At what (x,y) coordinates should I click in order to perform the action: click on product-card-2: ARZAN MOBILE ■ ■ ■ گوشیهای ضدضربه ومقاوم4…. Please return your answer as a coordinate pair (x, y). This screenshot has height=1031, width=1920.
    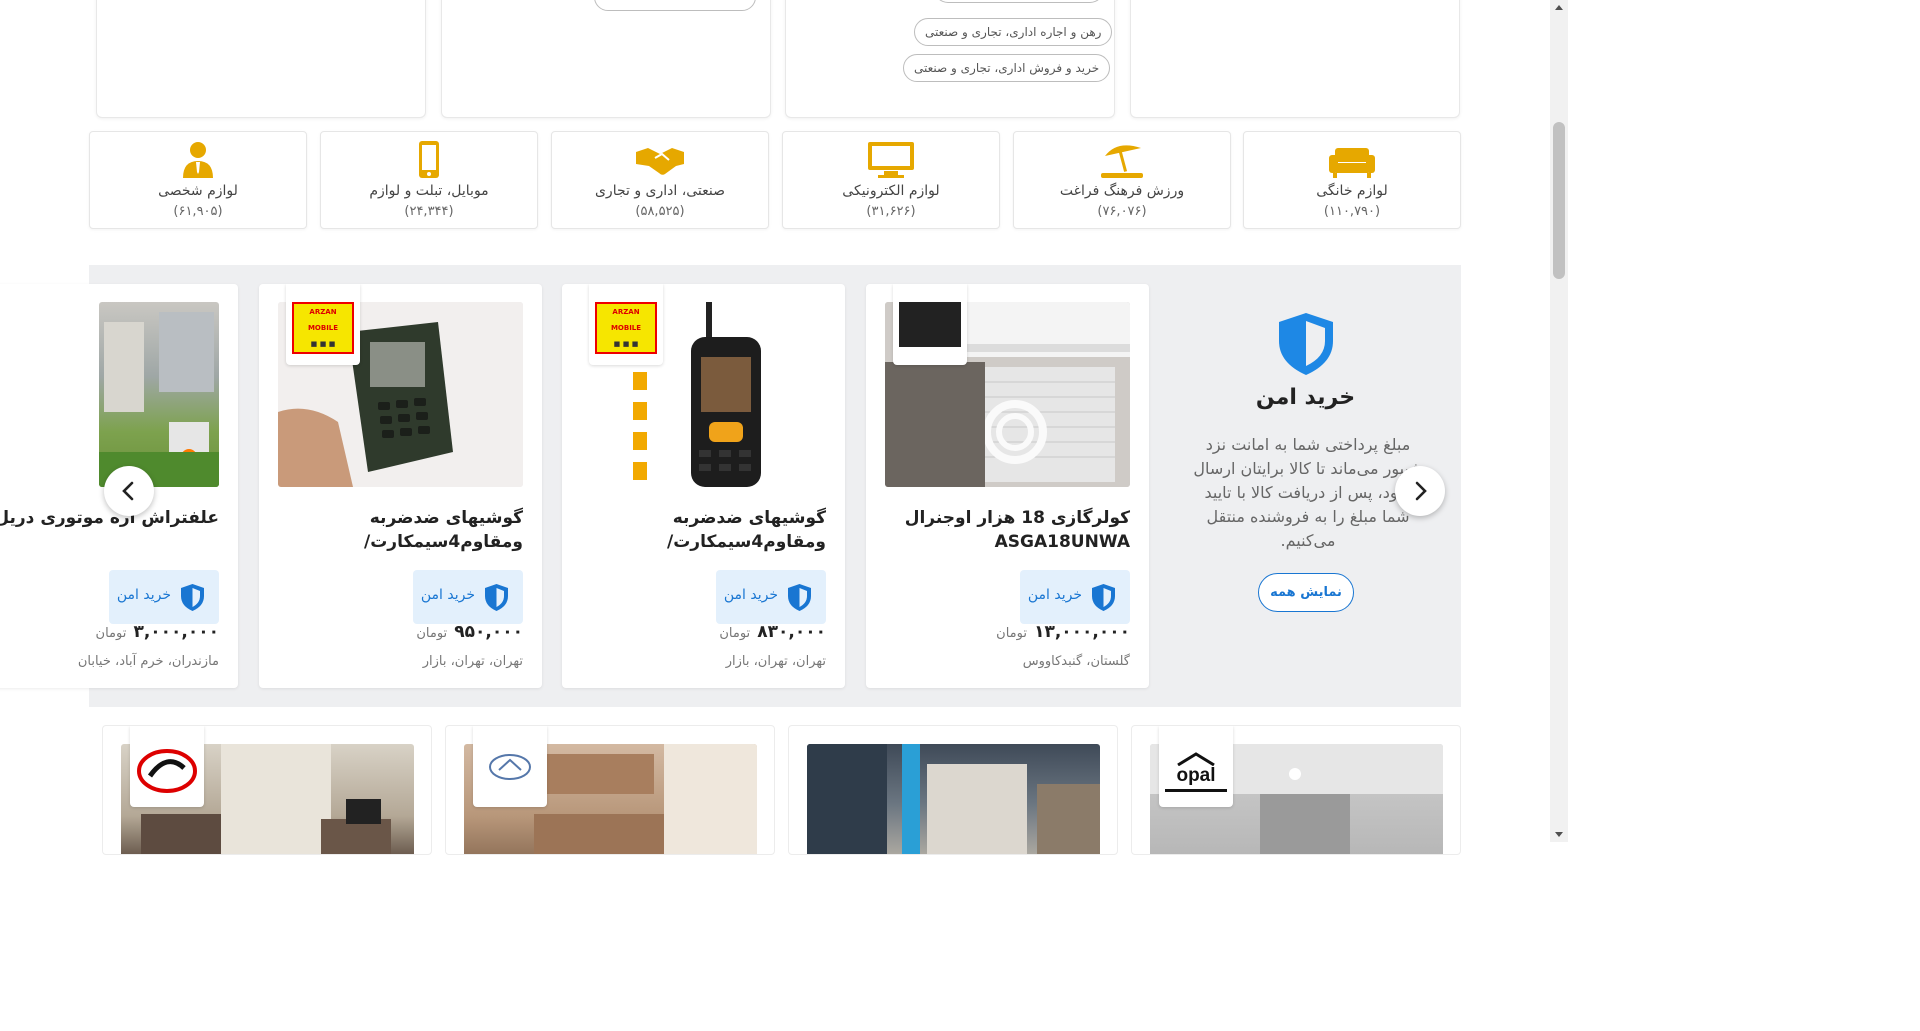
    Looking at the image, I should click on (703, 486).